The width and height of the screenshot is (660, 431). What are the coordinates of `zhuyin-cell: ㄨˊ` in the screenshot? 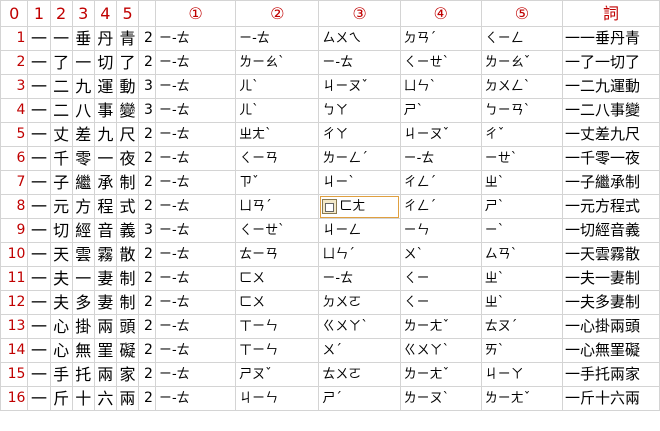 It's located at (359, 350).